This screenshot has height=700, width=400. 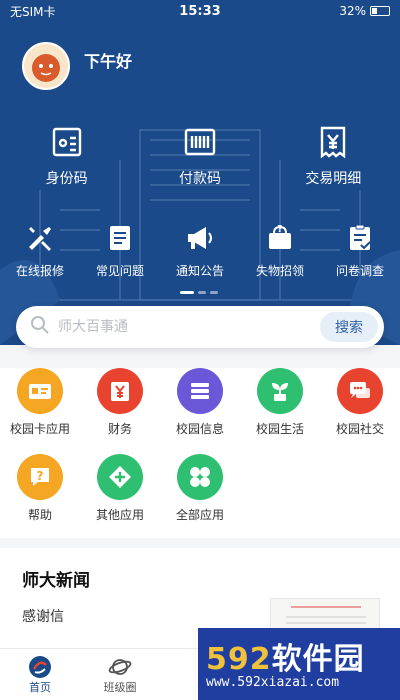 What do you see at coordinates (67, 142) in the screenshot?
I see `id-card-icon` at bounding box center [67, 142].